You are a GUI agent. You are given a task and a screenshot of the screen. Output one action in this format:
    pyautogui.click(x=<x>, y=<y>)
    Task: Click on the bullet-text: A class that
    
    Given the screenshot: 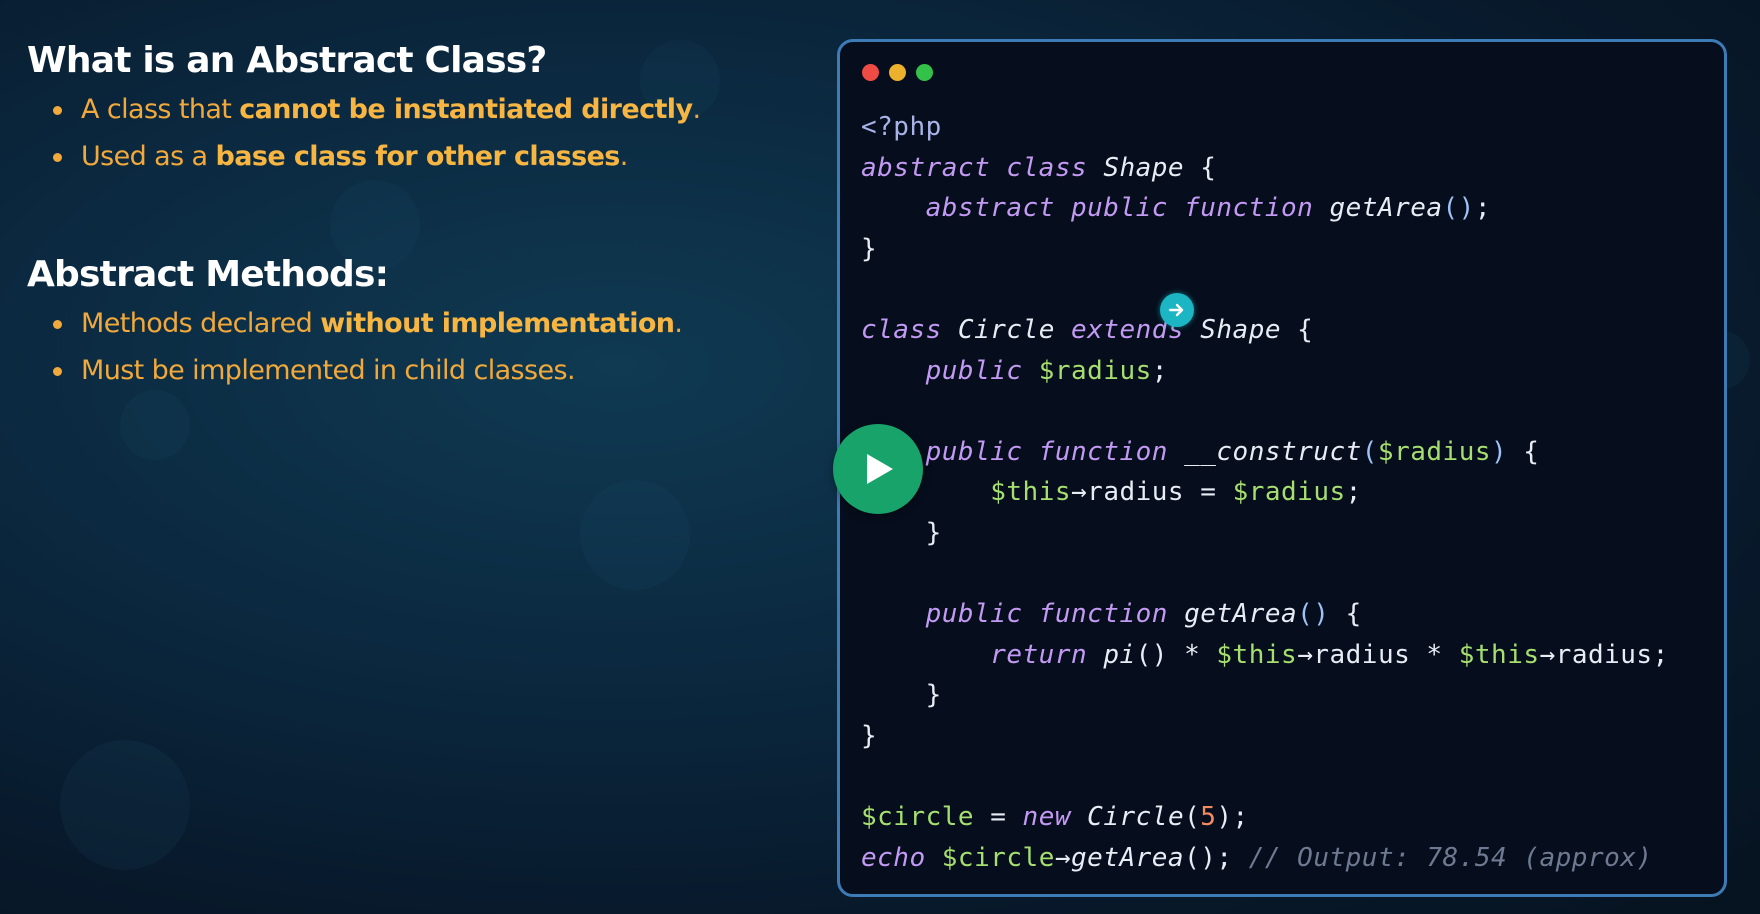 What is the action you would take?
    pyautogui.click(x=160, y=109)
    